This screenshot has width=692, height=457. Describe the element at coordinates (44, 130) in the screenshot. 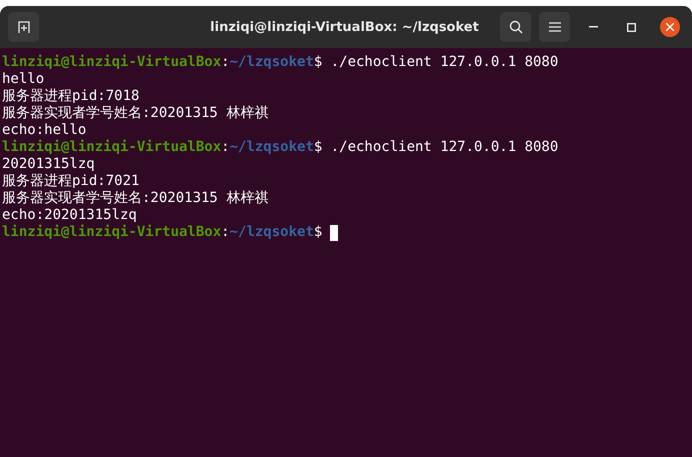

I see `output-text: echo:hello` at that location.